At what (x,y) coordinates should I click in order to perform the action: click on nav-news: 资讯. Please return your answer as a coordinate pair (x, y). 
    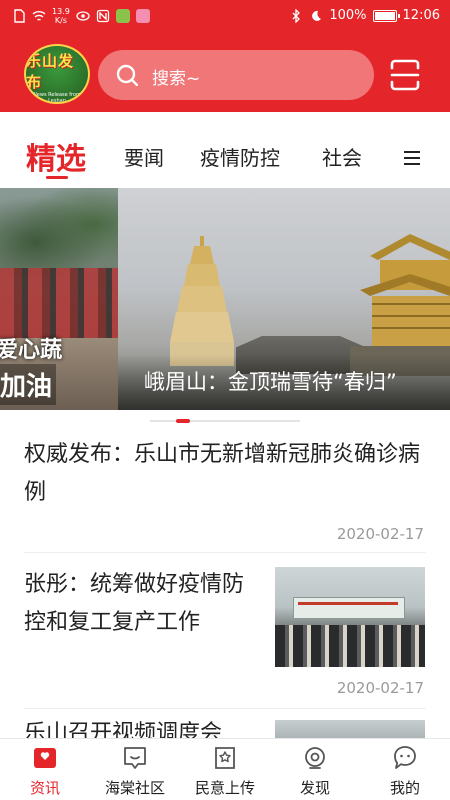
    Looking at the image, I should click on (45, 769).